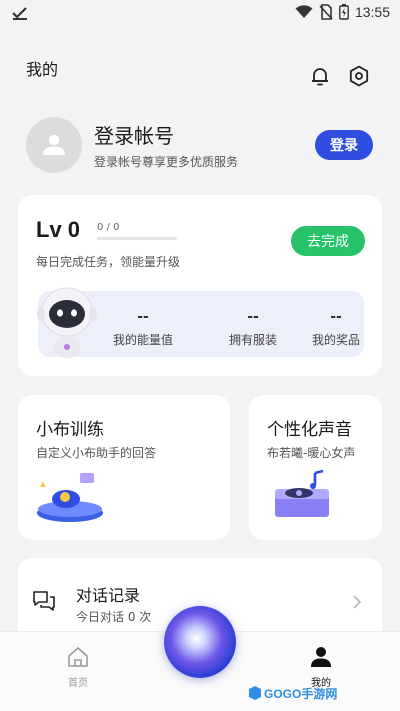  What do you see at coordinates (108, 262) in the screenshot?
I see `level-description: 每日完成任务，领能量升级` at bounding box center [108, 262].